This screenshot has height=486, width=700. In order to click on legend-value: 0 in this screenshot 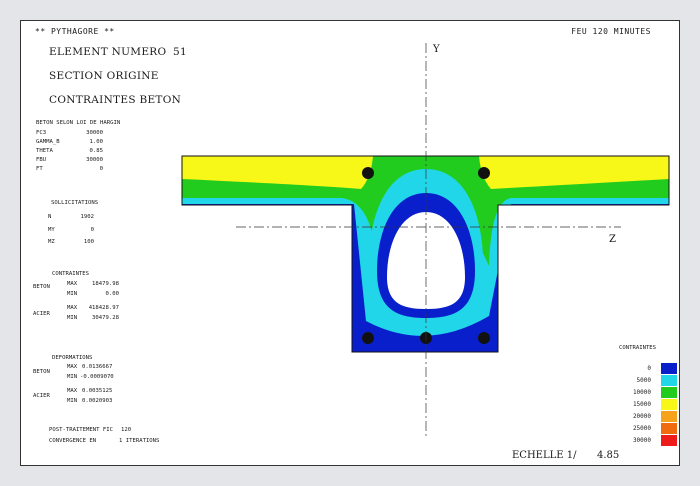, I will do `click(649, 368)`.